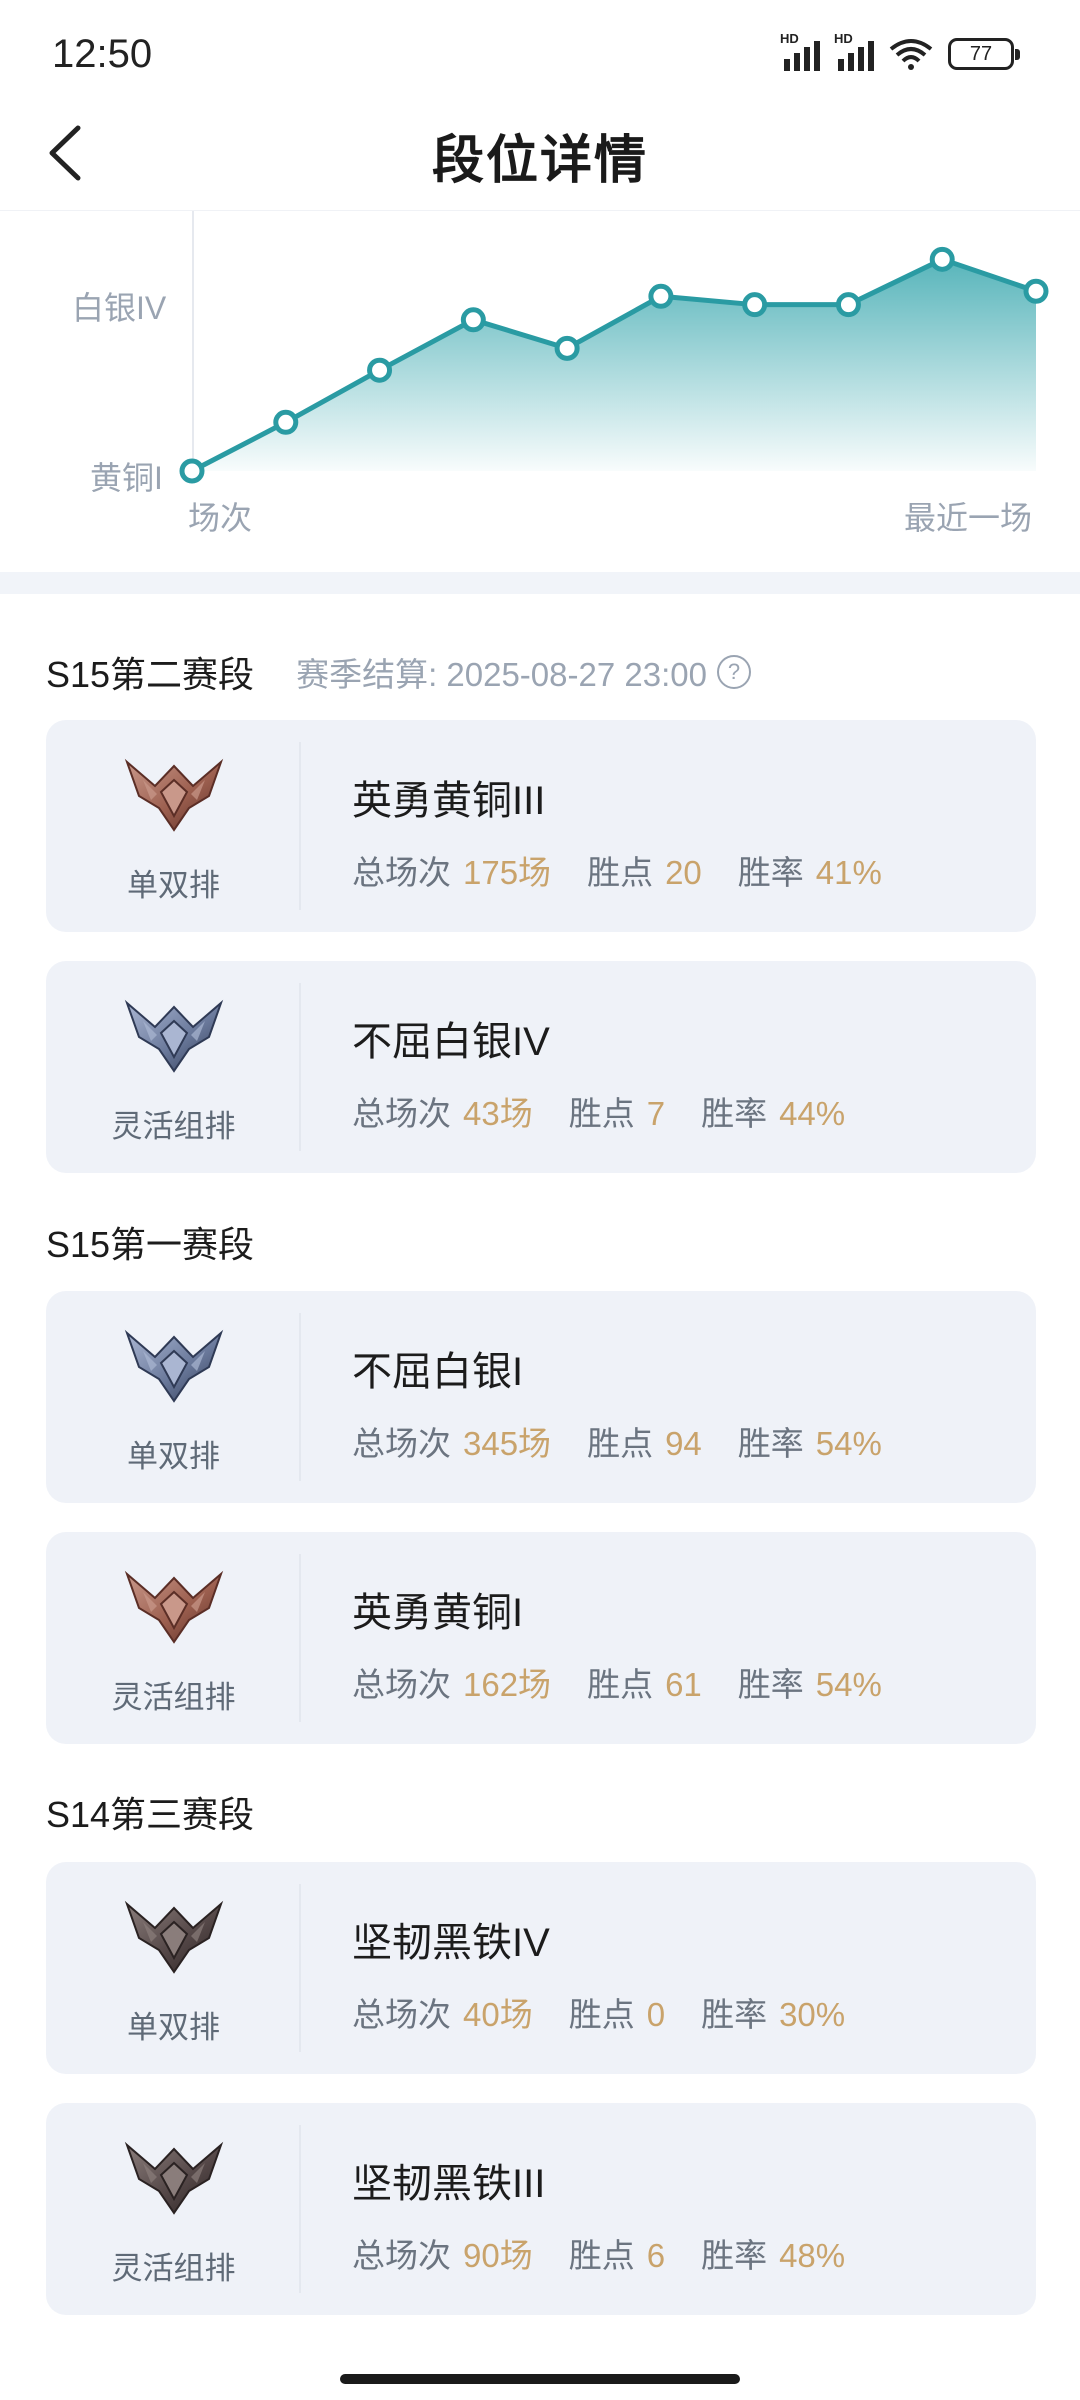 The height and width of the screenshot is (2400, 1080). What do you see at coordinates (501, 674) in the screenshot?
I see `settlement-text: 赛季结算: 2025-08-27 23:00` at bounding box center [501, 674].